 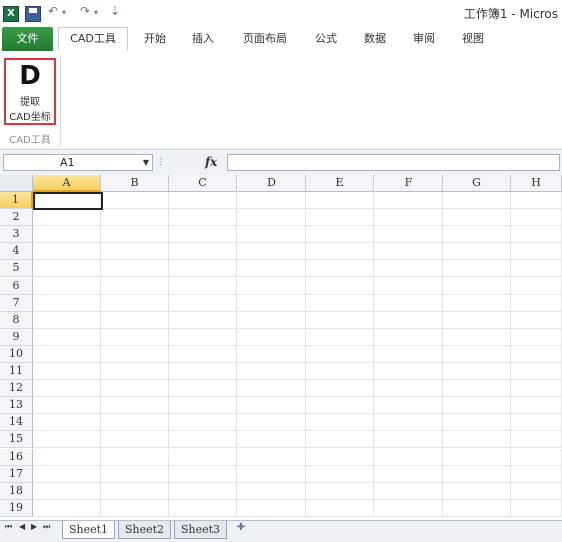 What do you see at coordinates (477, 388) in the screenshot?
I see `cell-G12` at bounding box center [477, 388].